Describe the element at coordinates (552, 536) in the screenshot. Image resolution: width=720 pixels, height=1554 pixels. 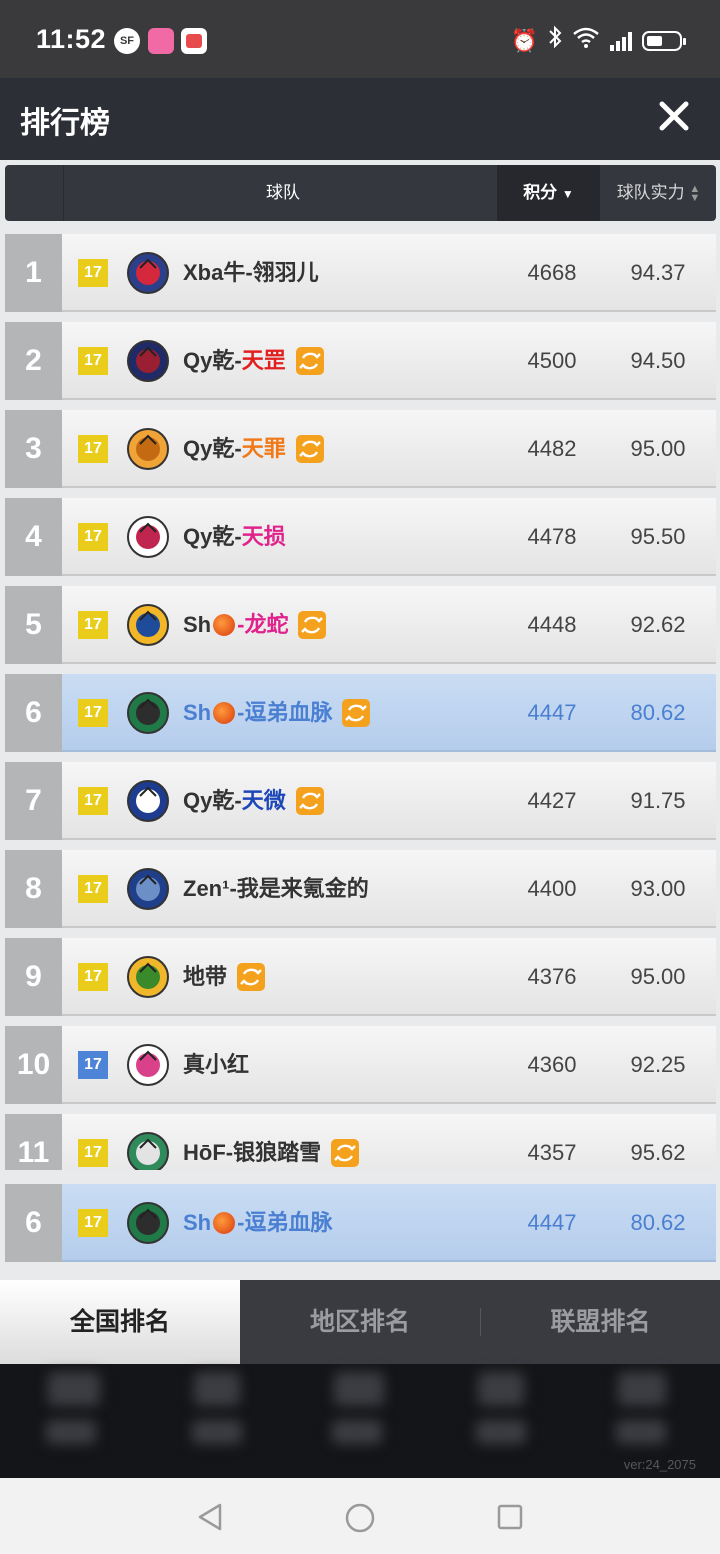
I see `team-score: 4478` at that location.